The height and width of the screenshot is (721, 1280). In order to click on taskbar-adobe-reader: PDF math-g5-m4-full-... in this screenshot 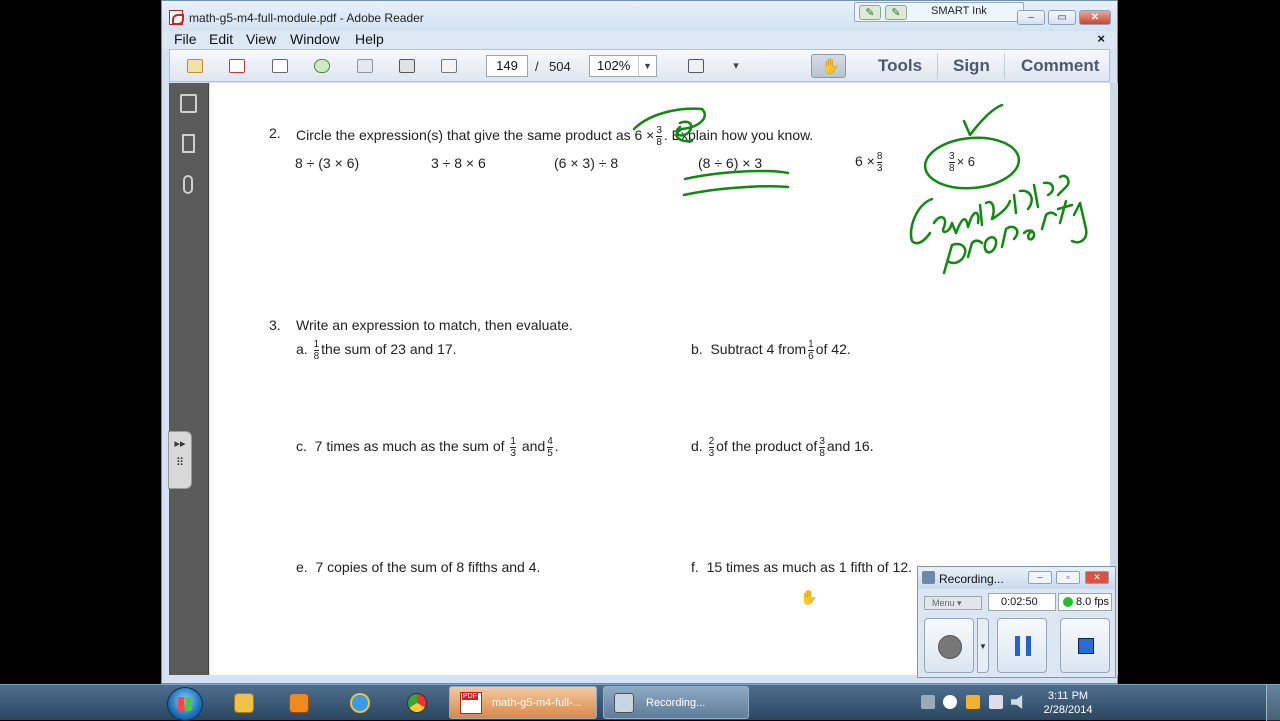, I will do `click(523, 702)`.